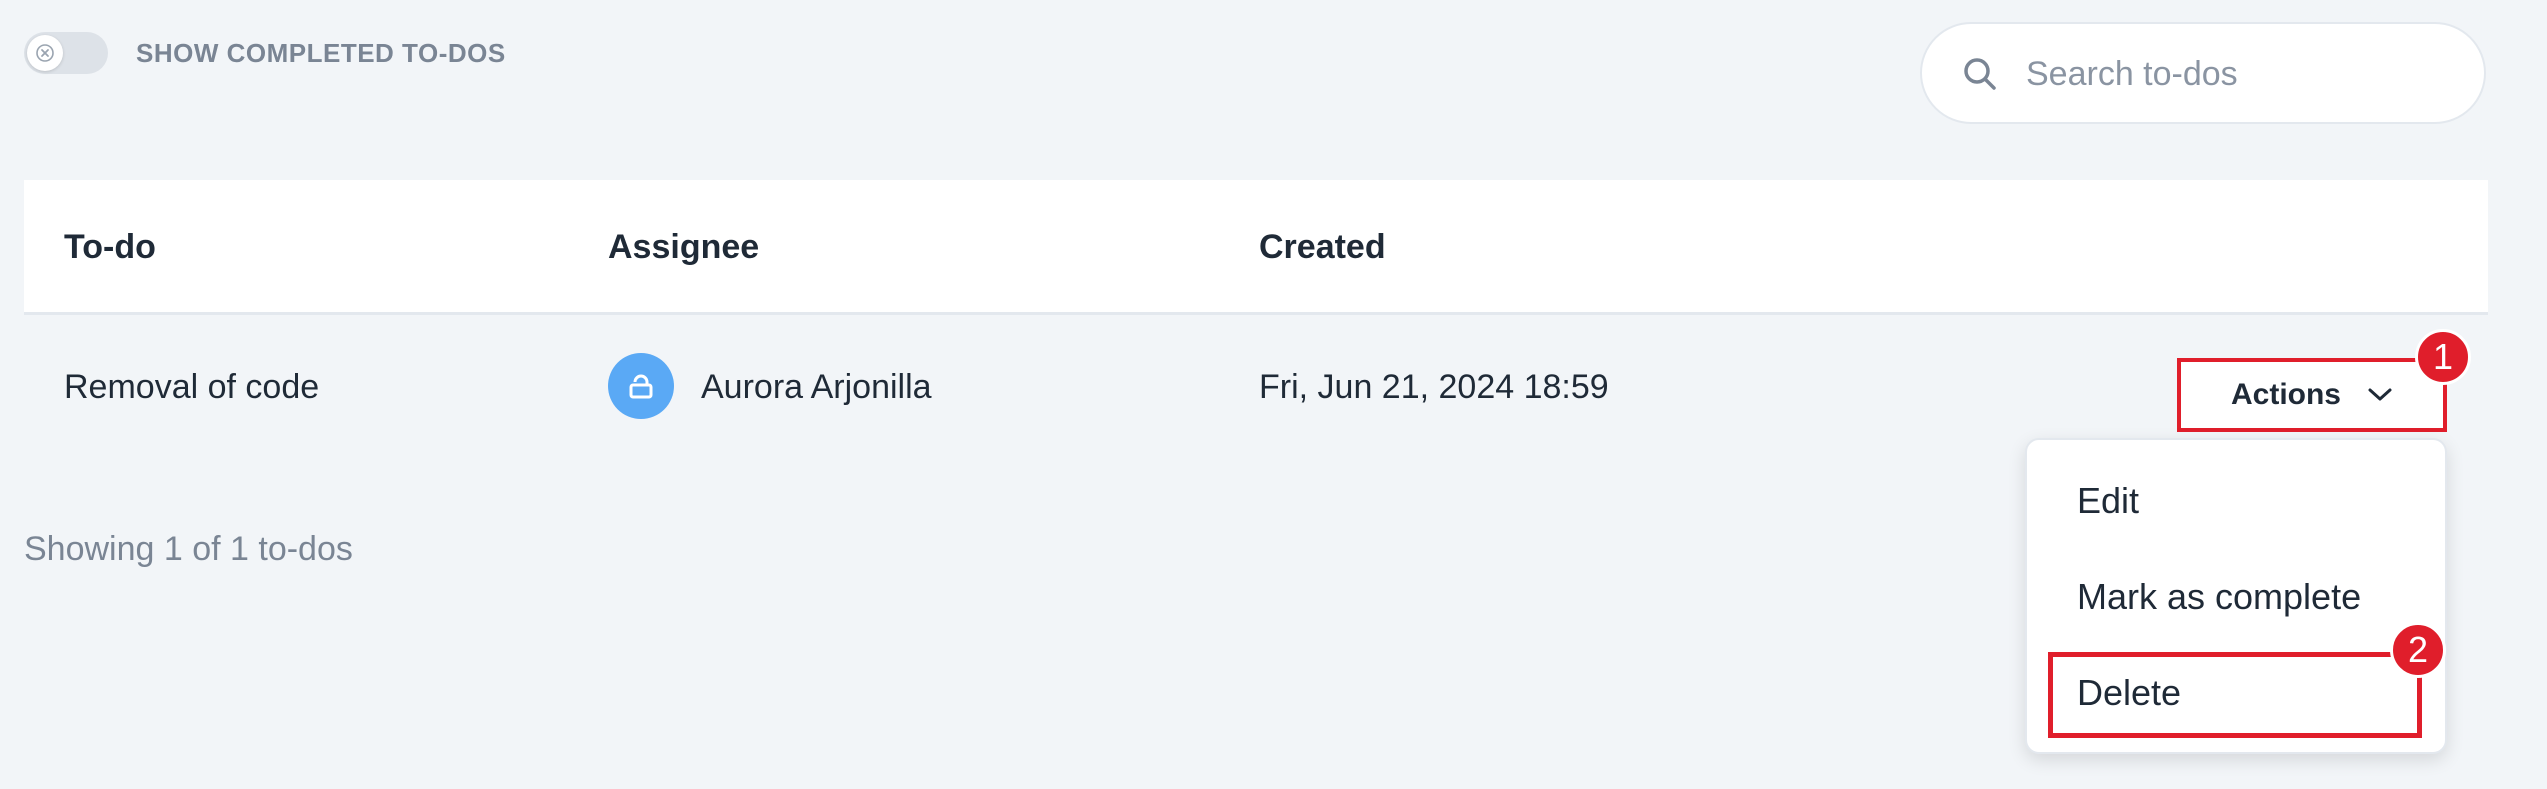 This screenshot has width=2547, height=789. What do you see at coordinates (2285, 394) in the screenshot?
I see `actions-button-label: Actions` at bounding box center [2285, 394].